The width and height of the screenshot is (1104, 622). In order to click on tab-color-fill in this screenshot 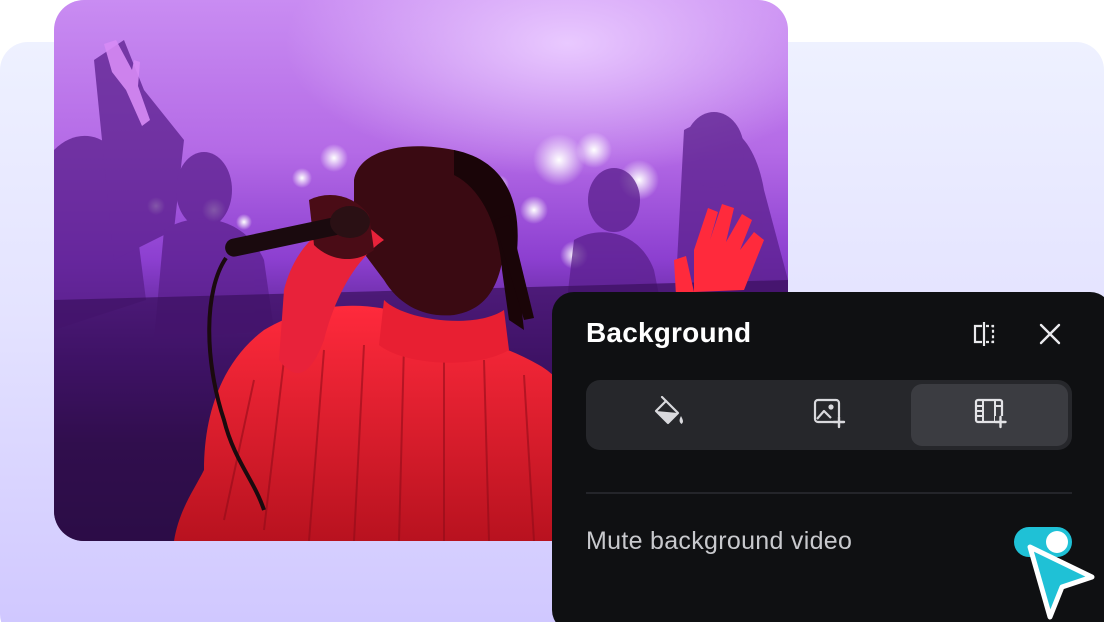, I will do `click(668, 415)`.